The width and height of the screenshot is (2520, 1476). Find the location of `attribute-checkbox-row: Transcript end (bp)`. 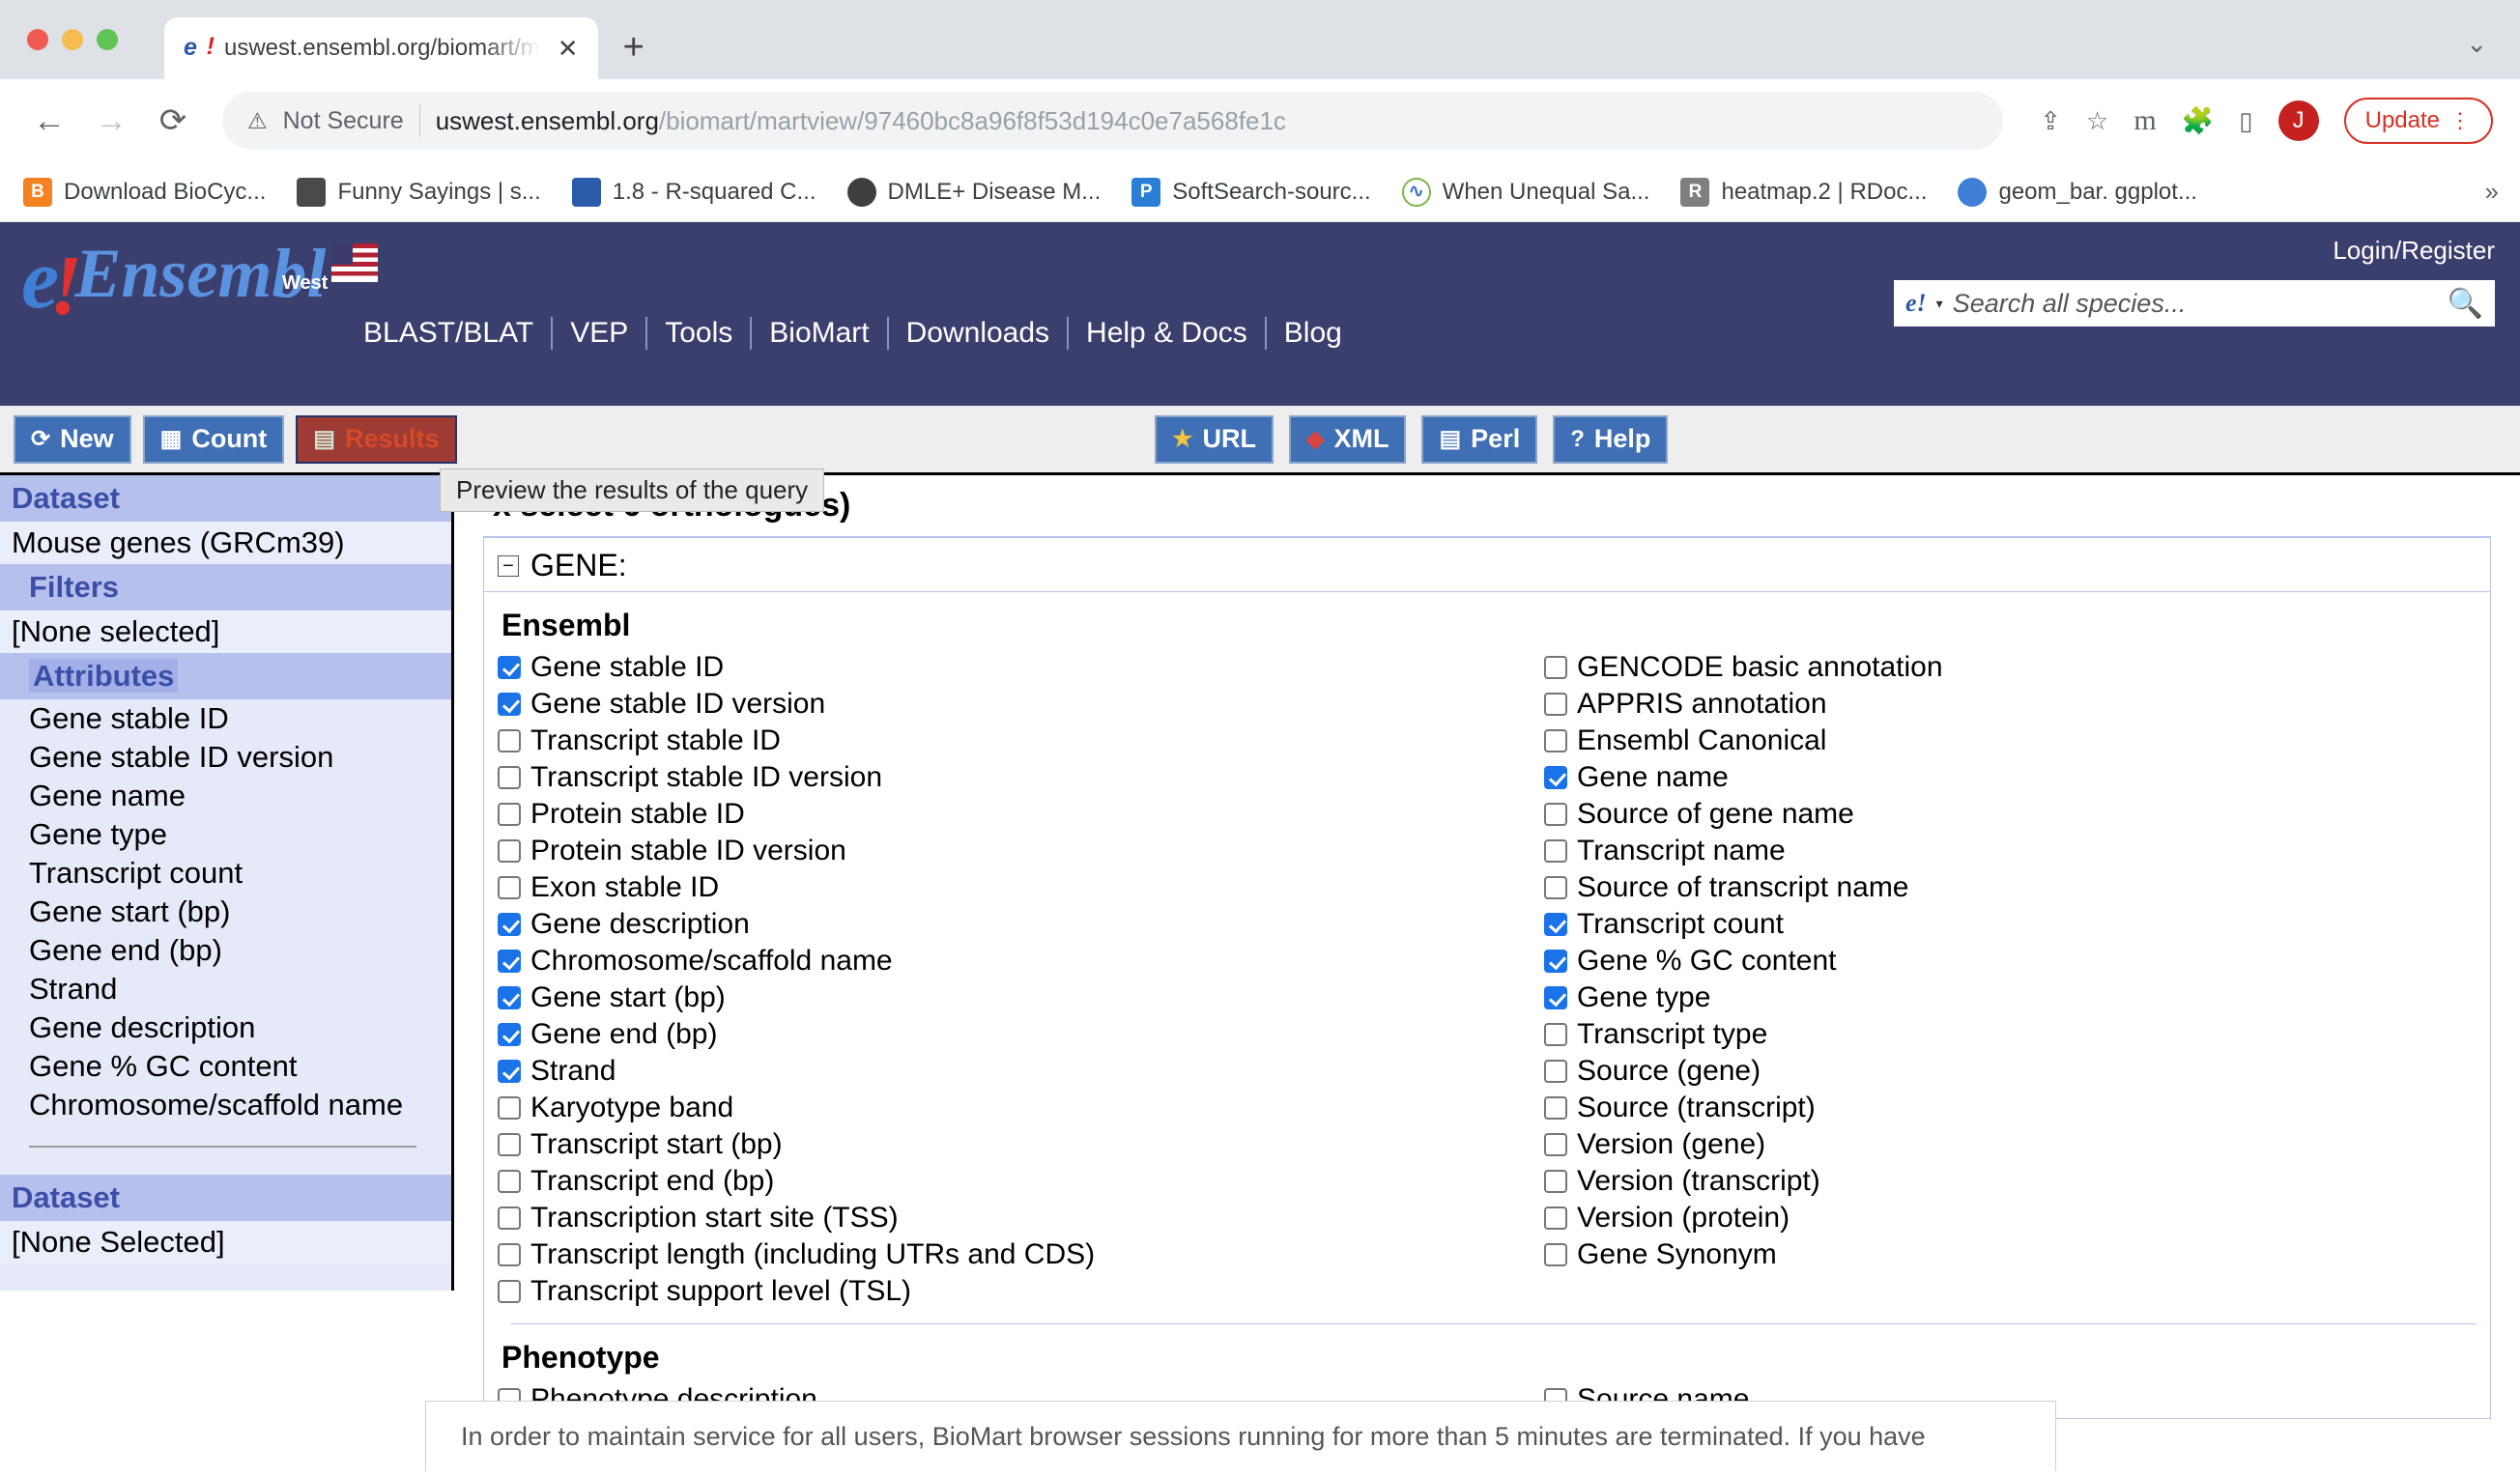

attribute-checkbox-row: Transcript end (bp) is located at coordinates (996, 1181).